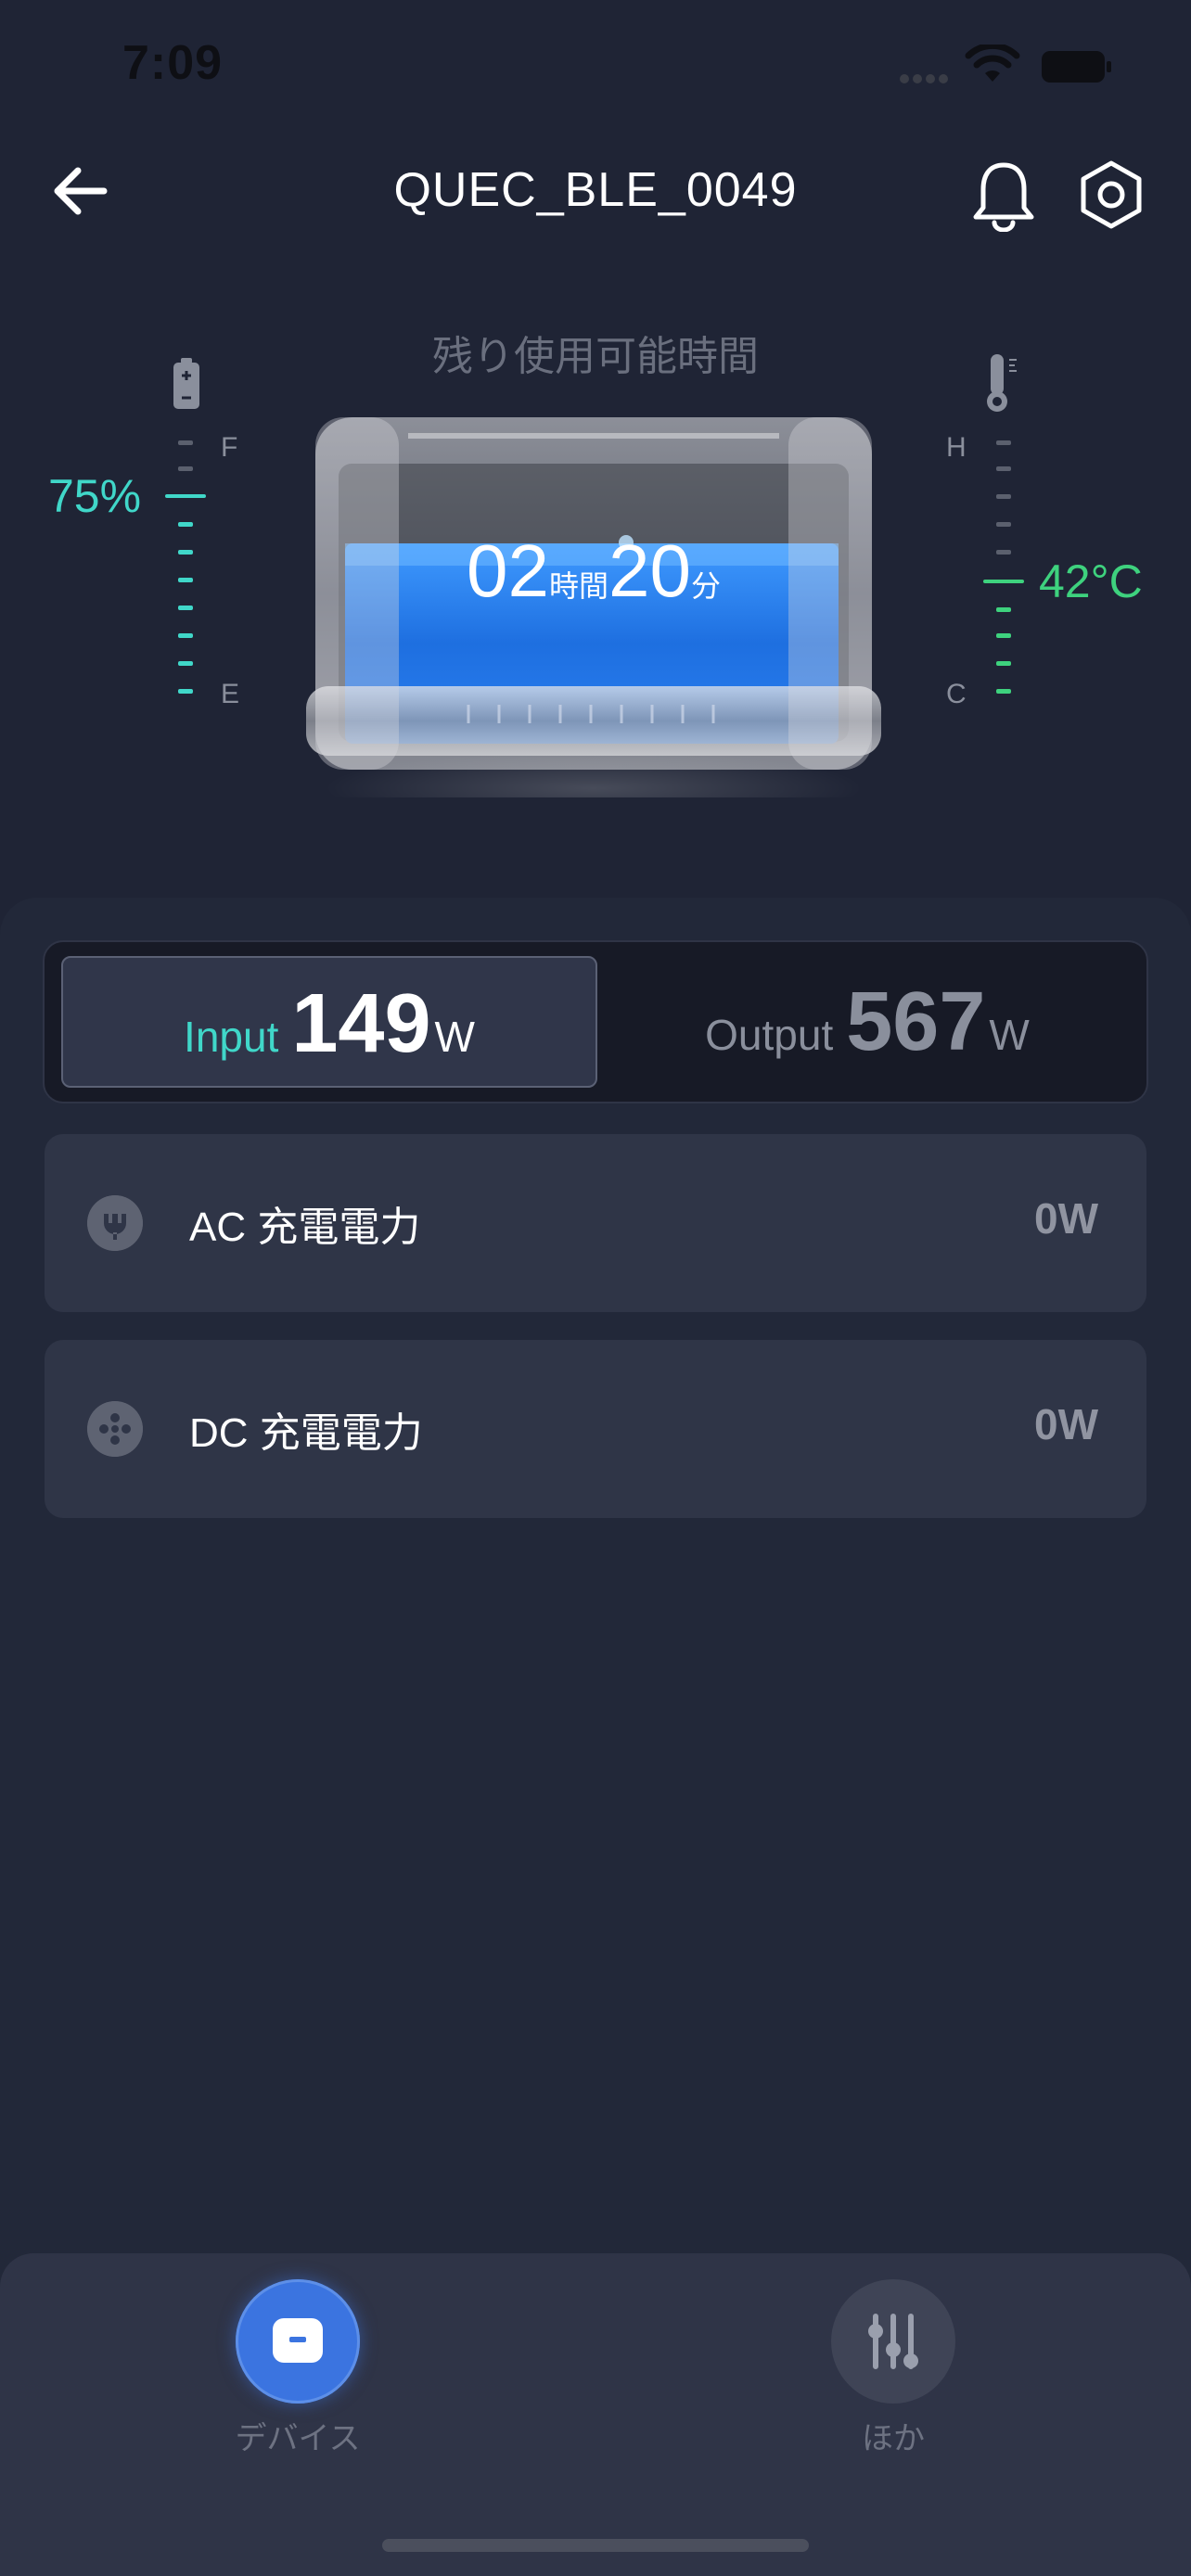  What do you see at coordinates (894, 2438) in the screenshot?
I see `tab-other-label: ほか` at bounding box center [894, 2438].